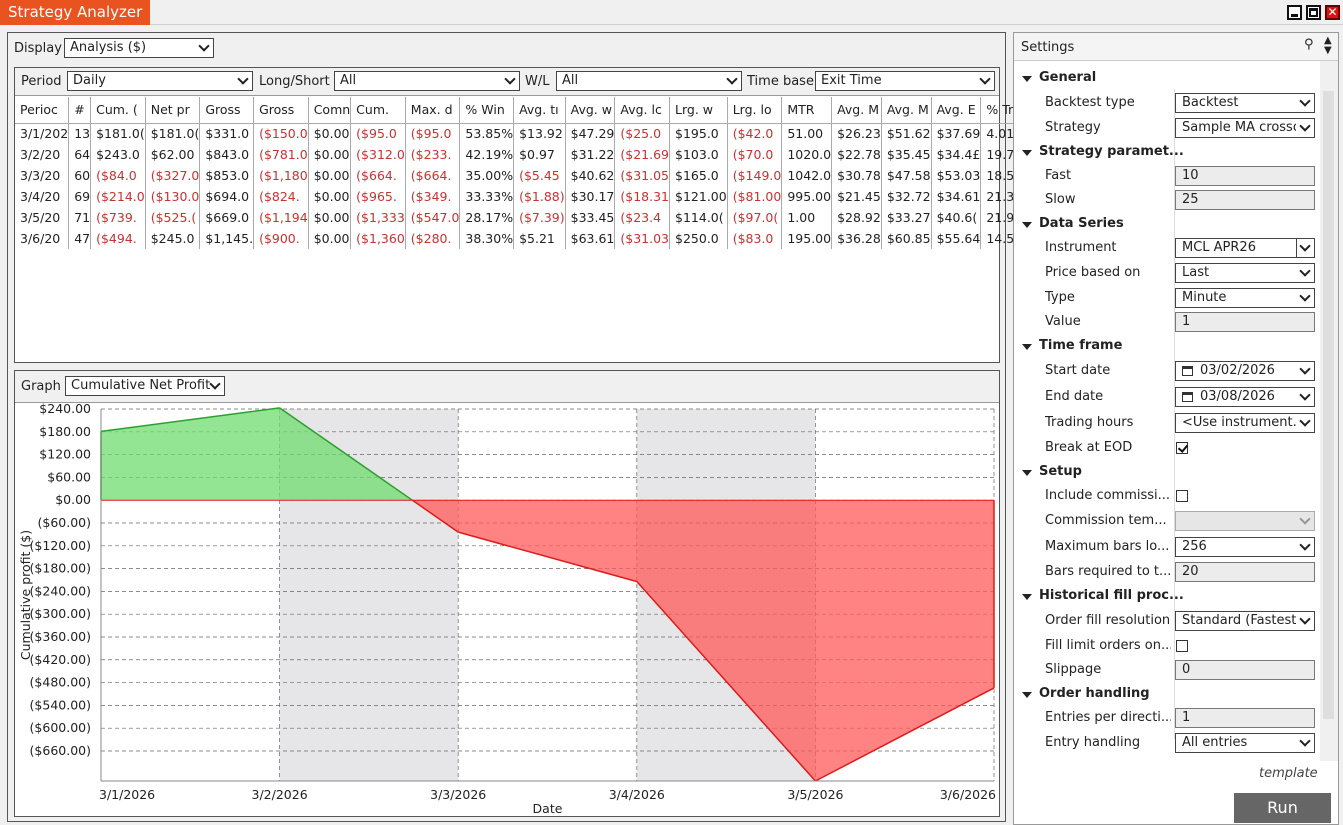 Image resolution: width=1343 pixels, height=825 pixels. Describe the element at coordinates (1182, 646) in the screenshot. I see `fill-limit-orders-checkbox` at that location.